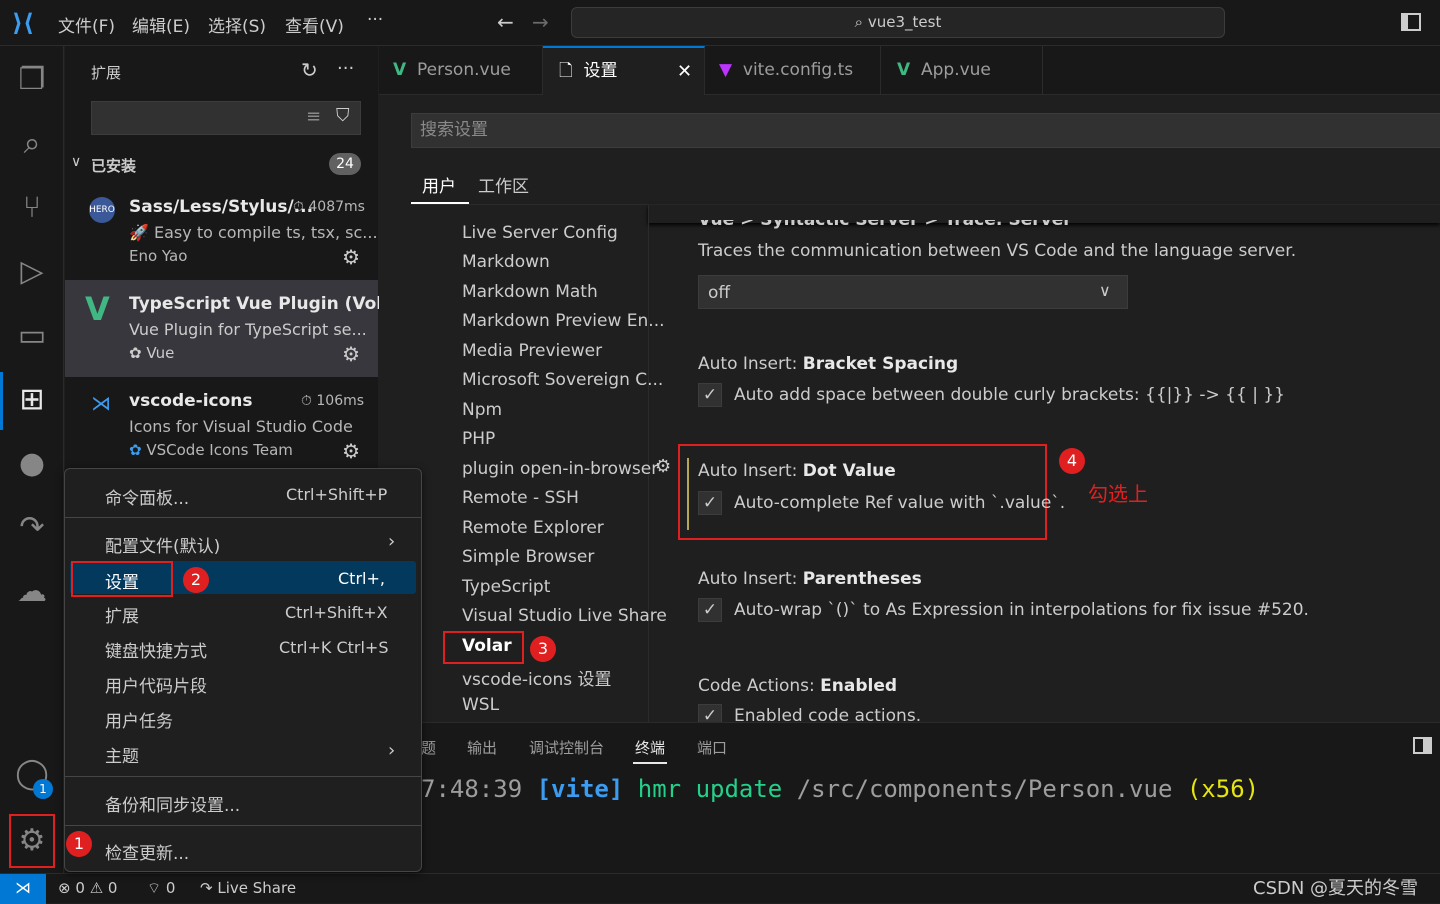 Image resolution: width=1440 pixels, height=904 pixels. Describe the element at coordinates (537, 677) in the screenshot. I see `toc-item: vscode-icons 设置` at that location.